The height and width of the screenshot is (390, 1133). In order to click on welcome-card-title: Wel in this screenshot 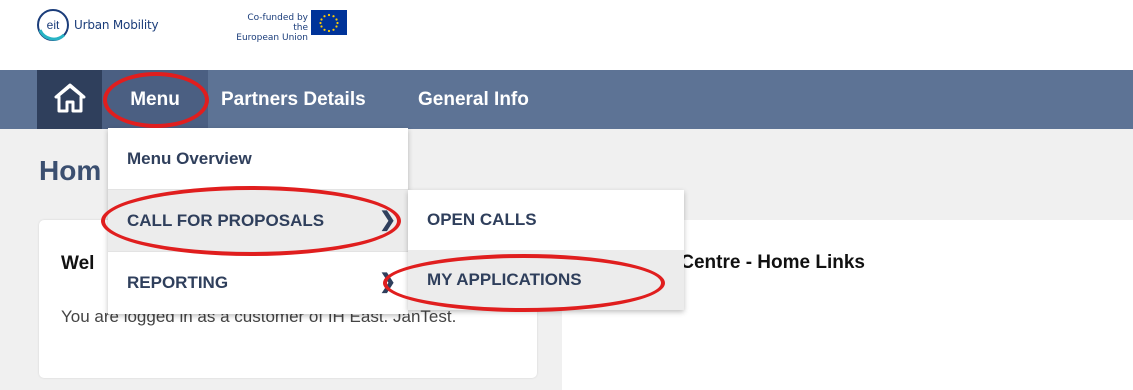, I will do `click(78, 263)`.